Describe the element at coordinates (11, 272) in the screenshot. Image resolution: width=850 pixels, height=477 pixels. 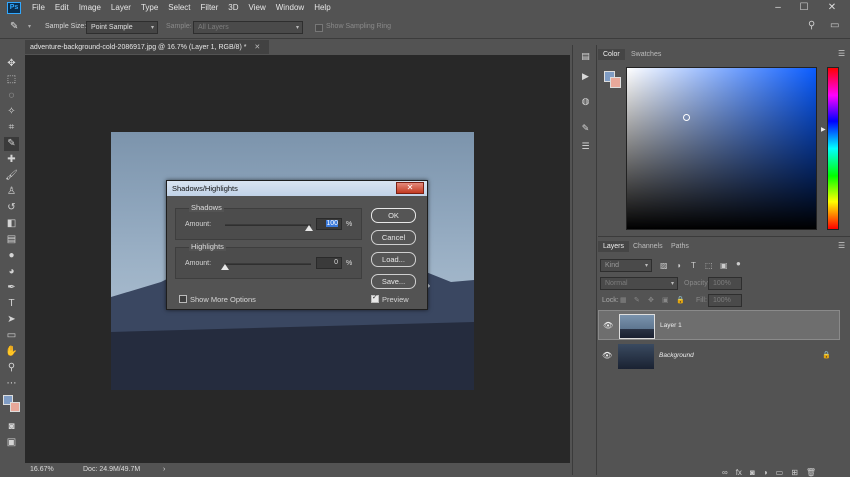
I see `dodge-tool-icon: ◕` at that location.